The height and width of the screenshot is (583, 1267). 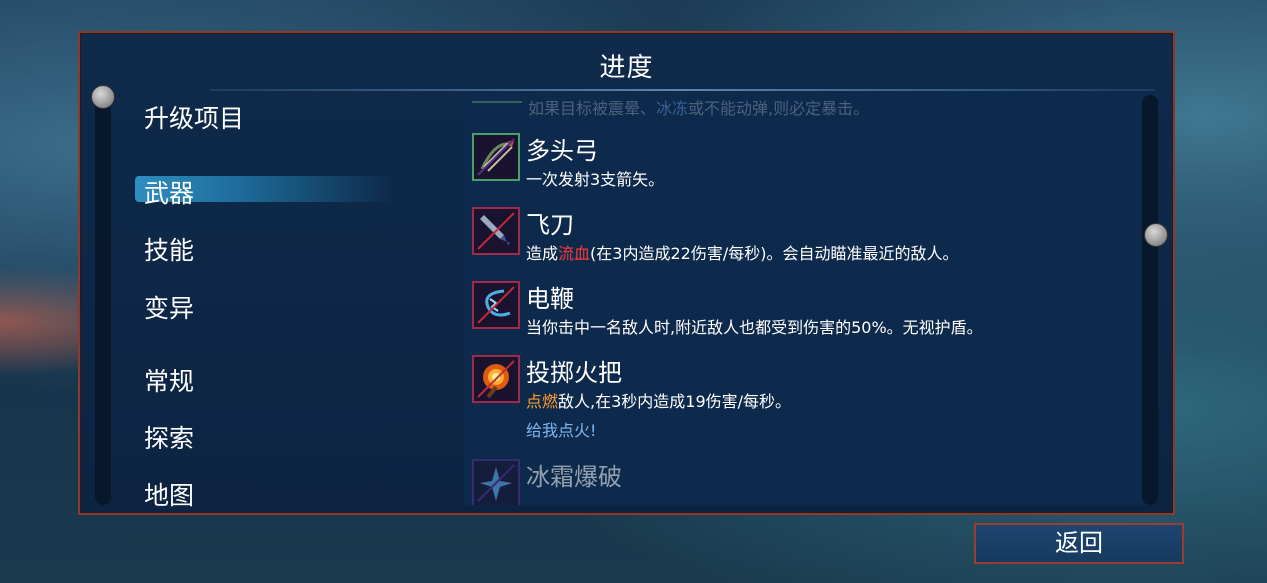 What do you see at coordinates (169, 380) in the screenshot?
I see `category-general: 常规` at bounding box center [169, 380].